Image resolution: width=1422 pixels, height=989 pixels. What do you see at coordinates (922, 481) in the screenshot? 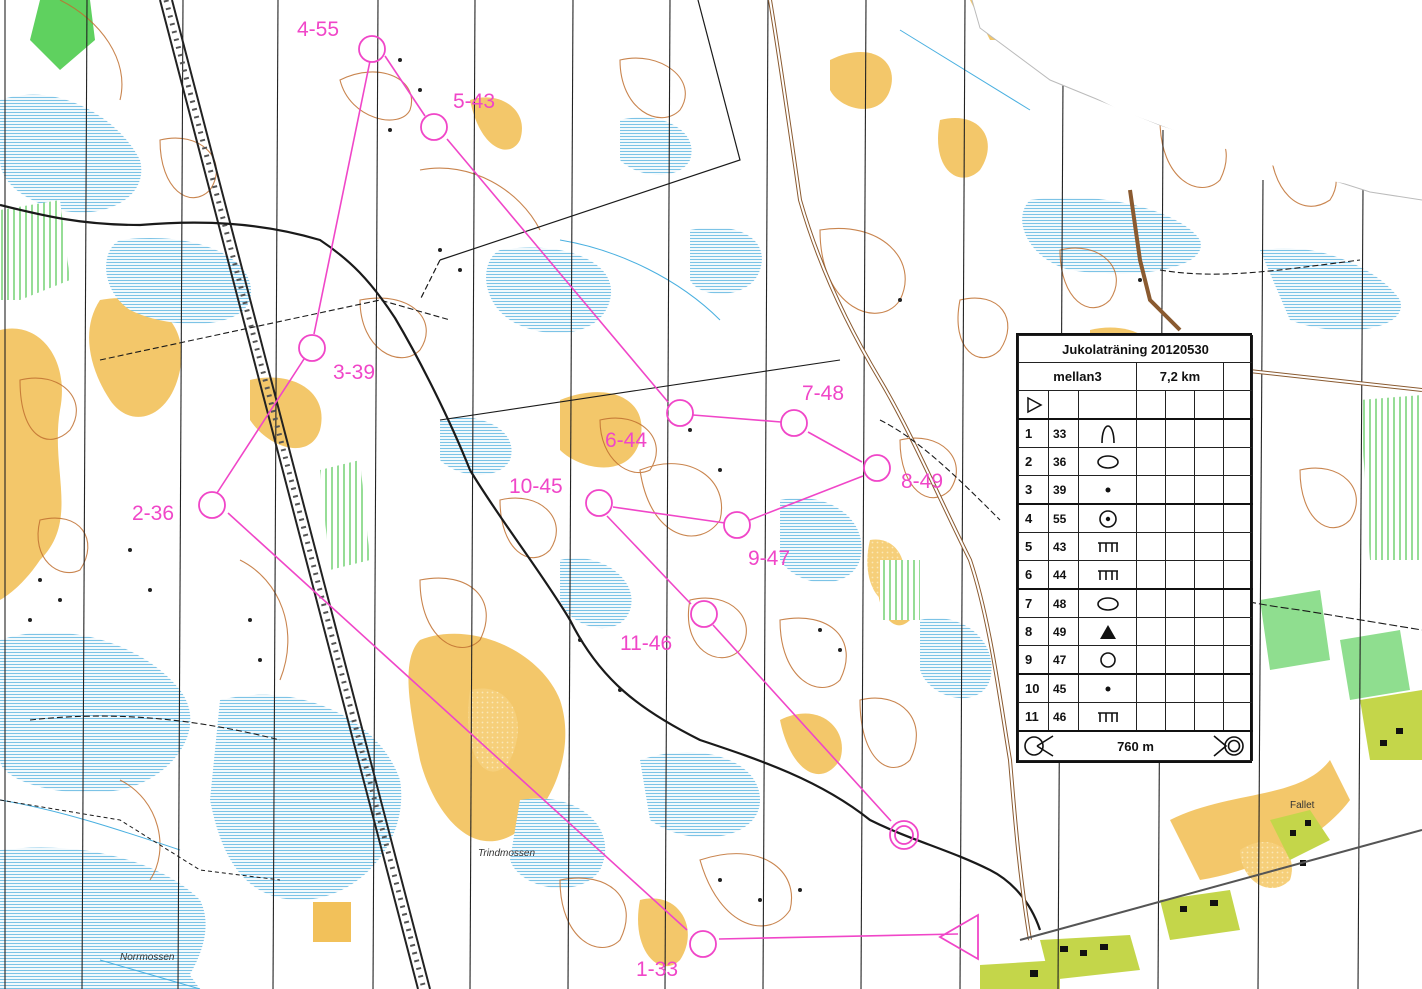
I see `control-label-8: 8-49` at bounding box center [922, 481].